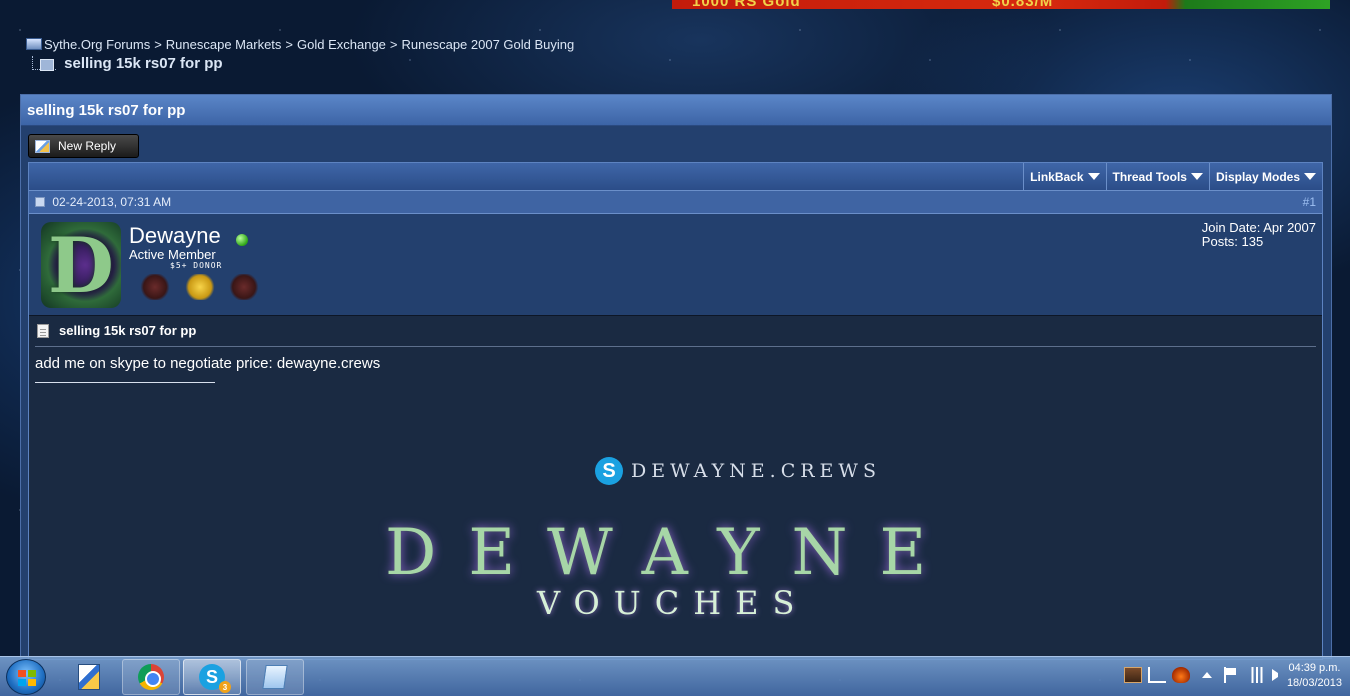  I want to click on post-number-link: #1, so click(1309, 202).